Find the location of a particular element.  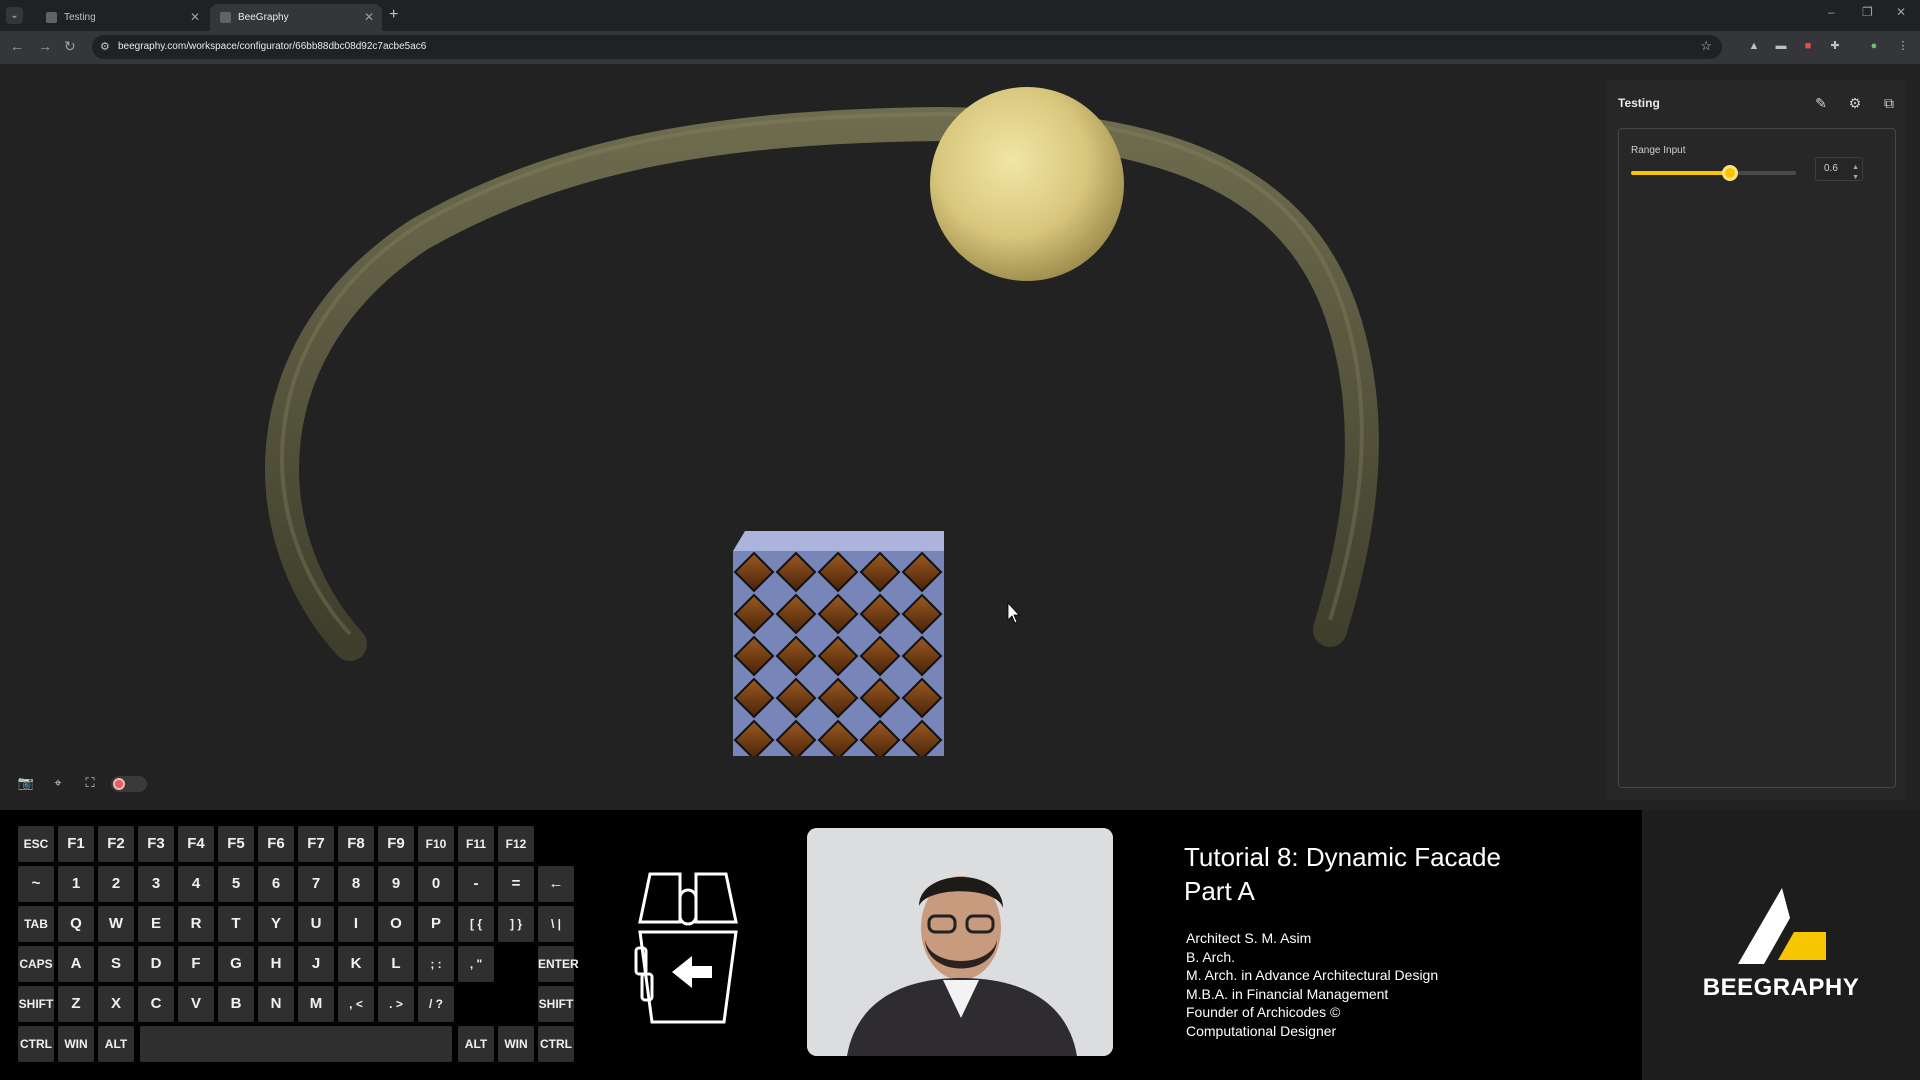

tab-list-icon: ⌄ is located at coordinates (14, 15).